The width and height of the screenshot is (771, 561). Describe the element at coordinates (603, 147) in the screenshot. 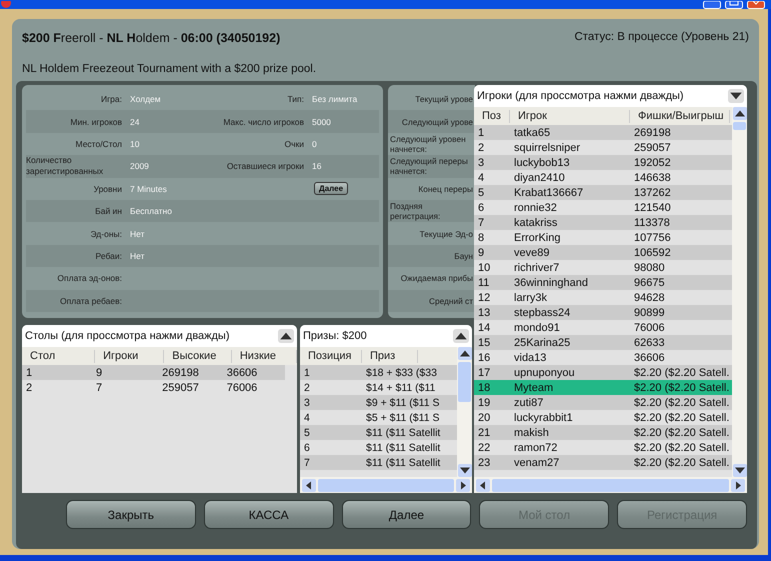

I see `player-row: 2 squirrelsniper 259057` at that location.